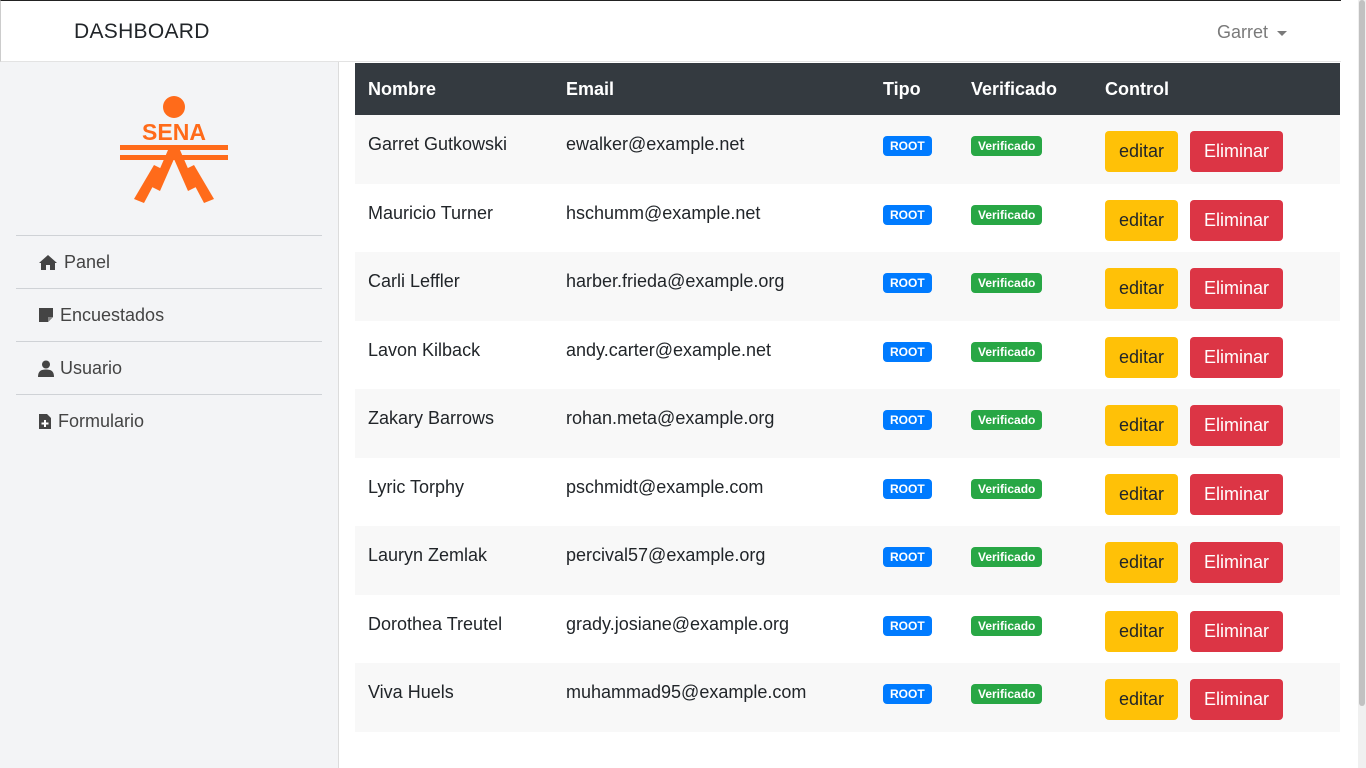  What do you see at coordinates (431, 418) in the screenshot?
I see `cell-nombre: Zakary Barrows` at bounding box center [431, 418].